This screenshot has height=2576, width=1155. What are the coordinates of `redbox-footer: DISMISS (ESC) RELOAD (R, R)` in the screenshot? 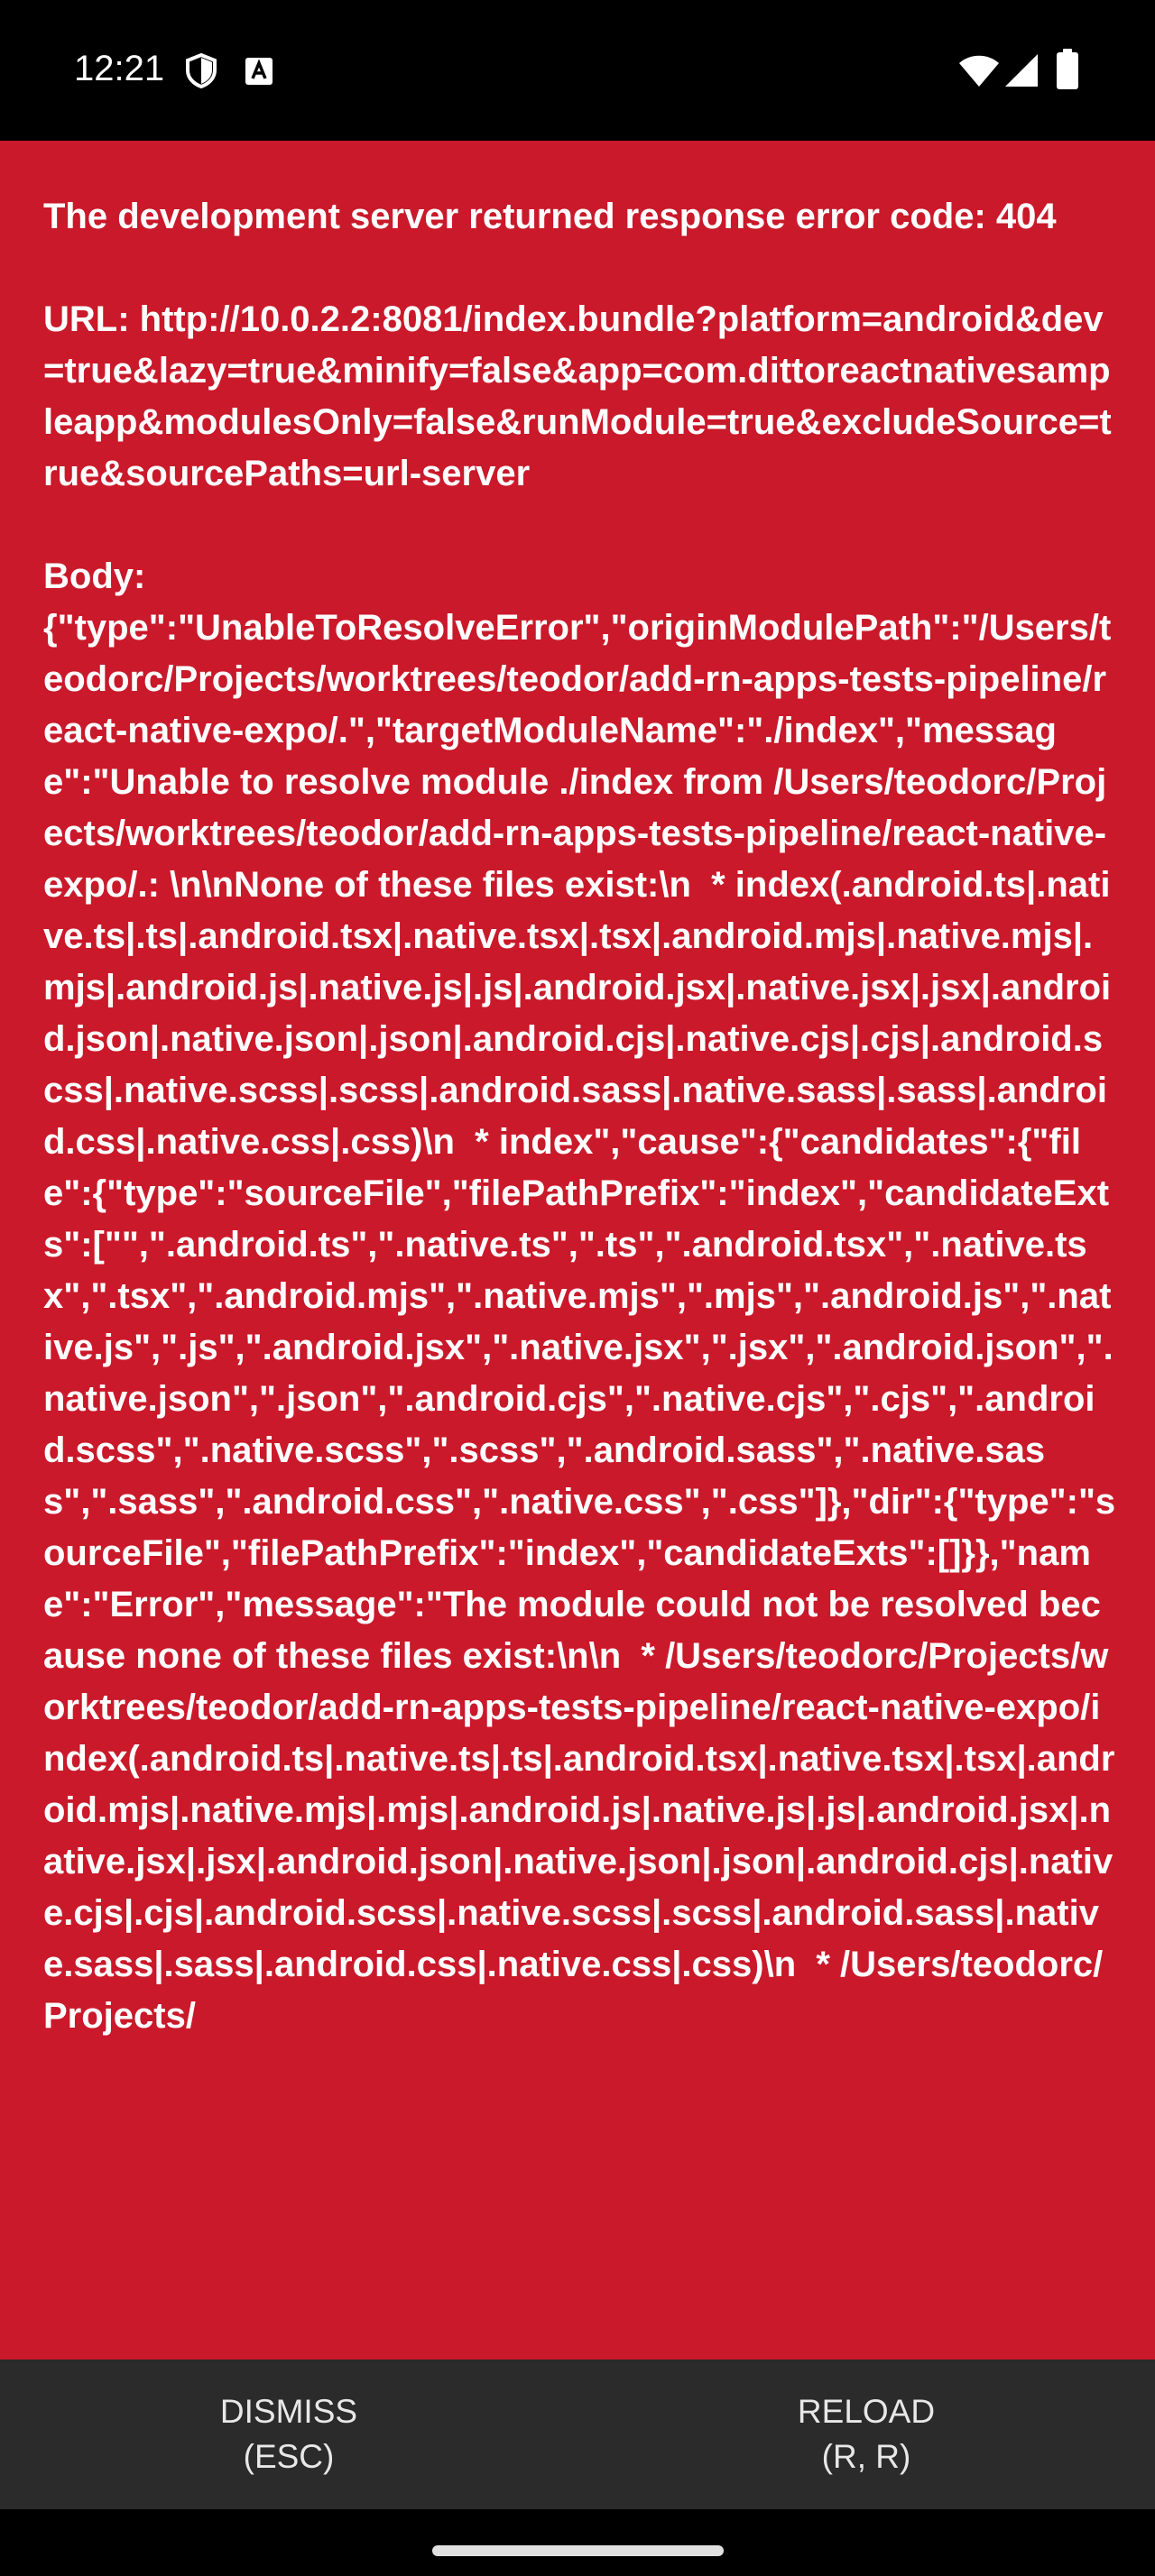 It's located at (577, 2434).